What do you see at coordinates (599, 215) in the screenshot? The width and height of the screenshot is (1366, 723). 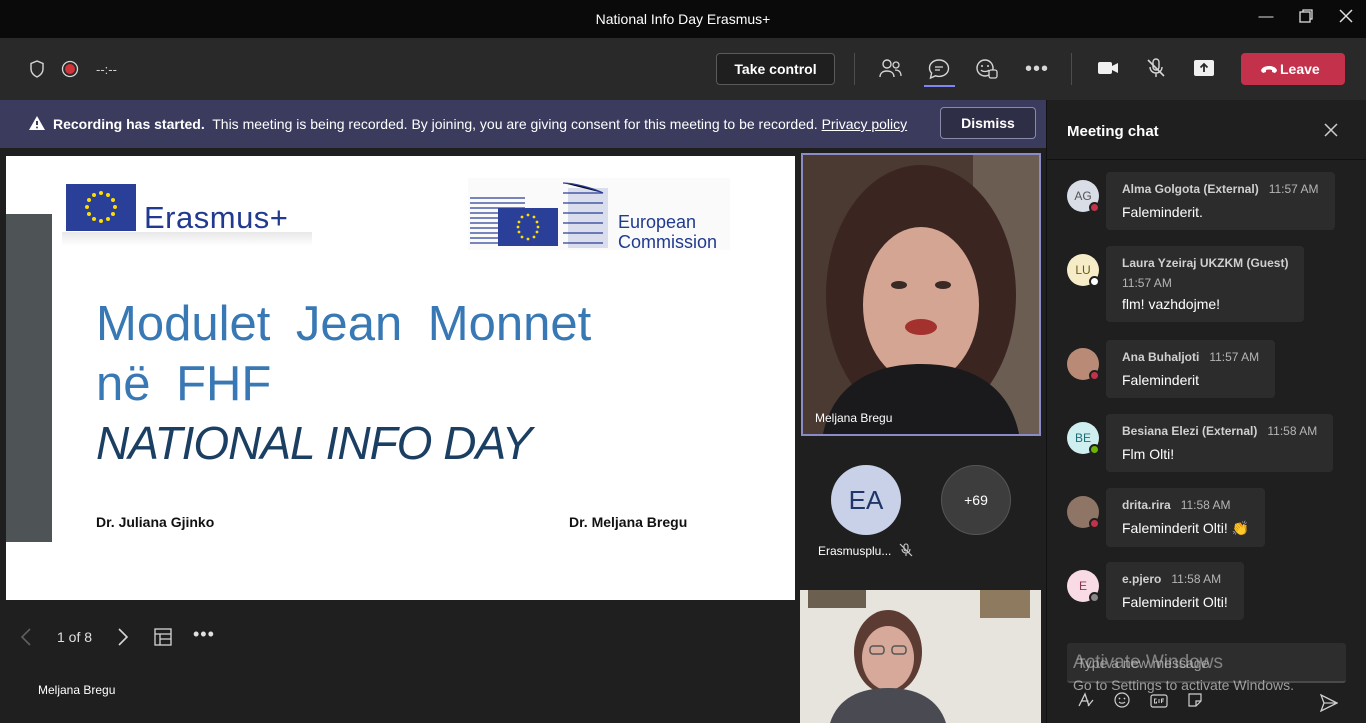 I see `european-commission-logo: European Commission` at bounding box center [599, 215].